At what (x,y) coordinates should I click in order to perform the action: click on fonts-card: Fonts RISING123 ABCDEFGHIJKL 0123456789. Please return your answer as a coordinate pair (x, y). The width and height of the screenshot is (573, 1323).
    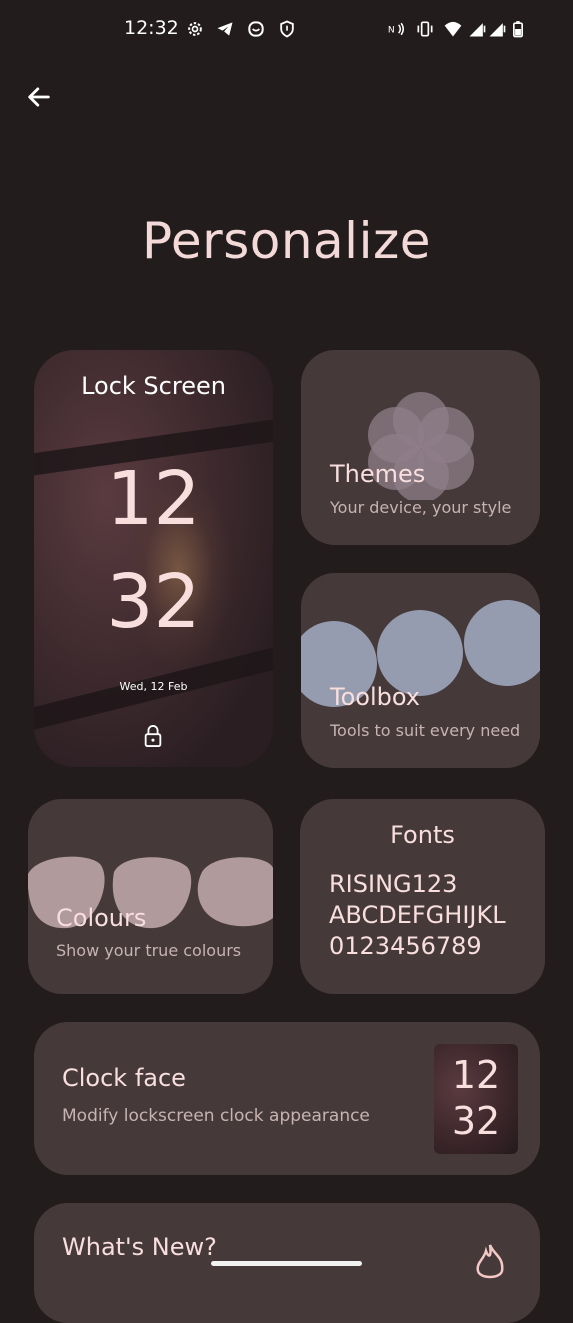
    Looking at the image, I should click on (422, 896).